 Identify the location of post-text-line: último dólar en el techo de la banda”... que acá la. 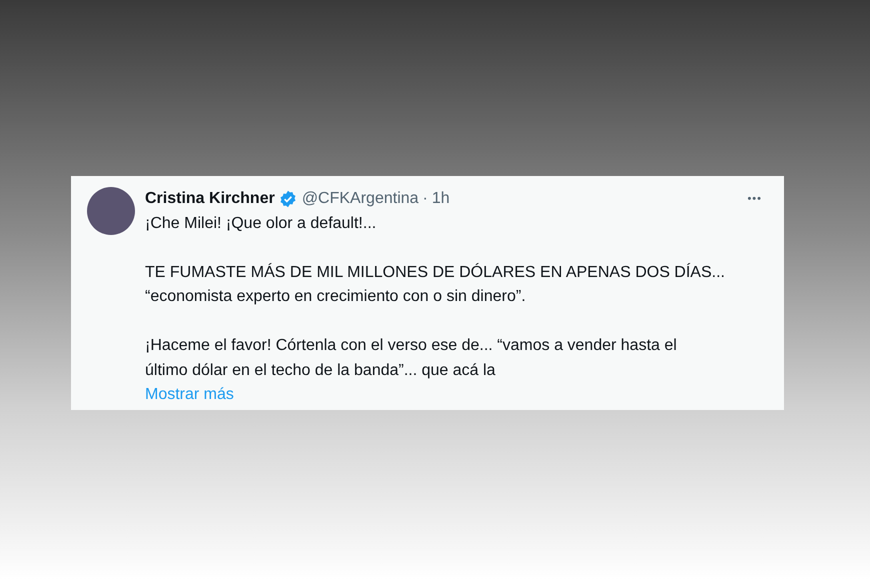
(320, 370).